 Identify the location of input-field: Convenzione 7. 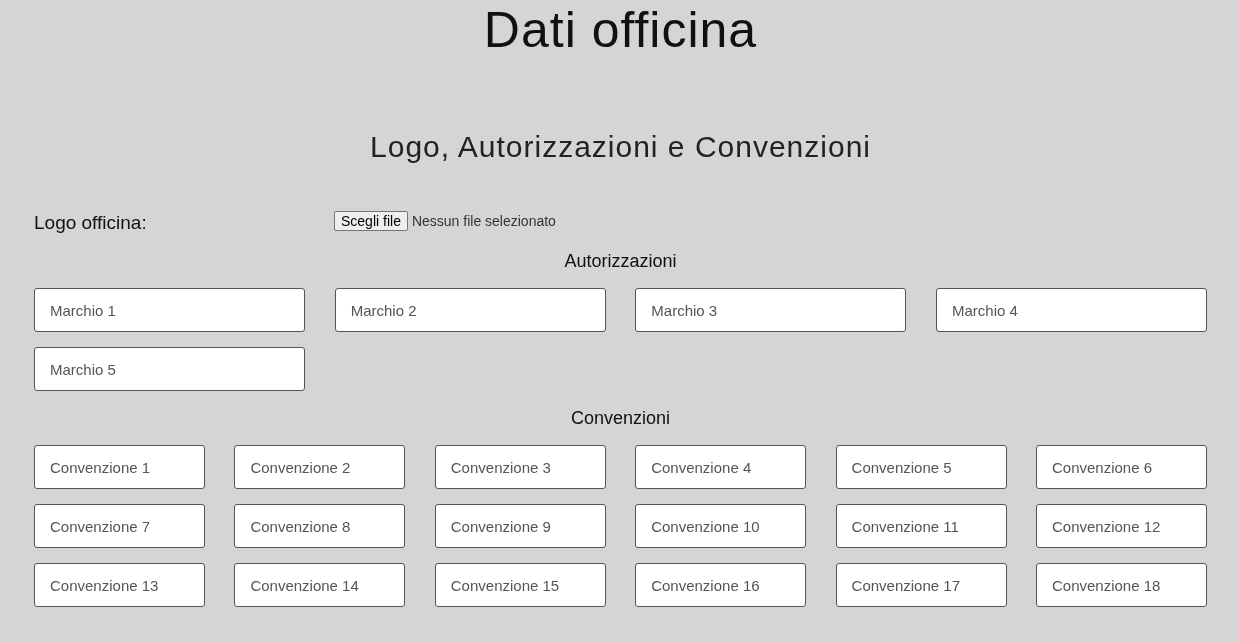
(119, 526).